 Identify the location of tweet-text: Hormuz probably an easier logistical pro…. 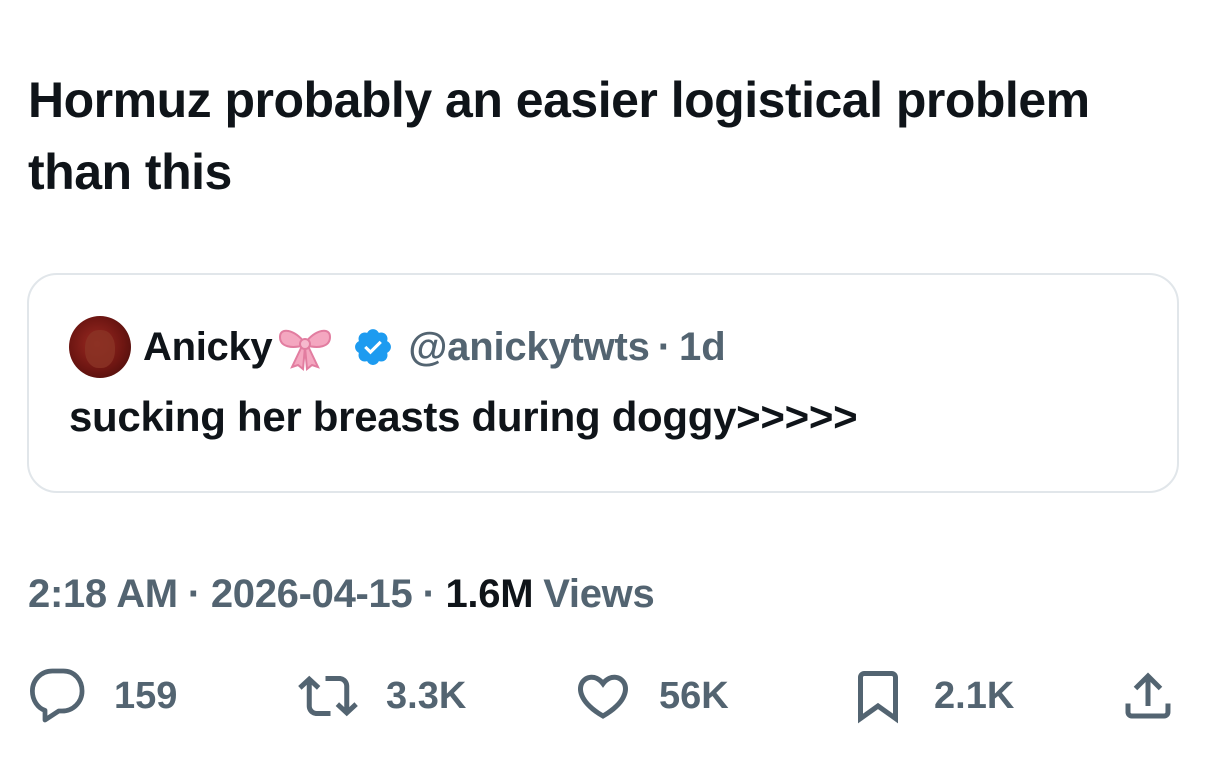
(559, 136).